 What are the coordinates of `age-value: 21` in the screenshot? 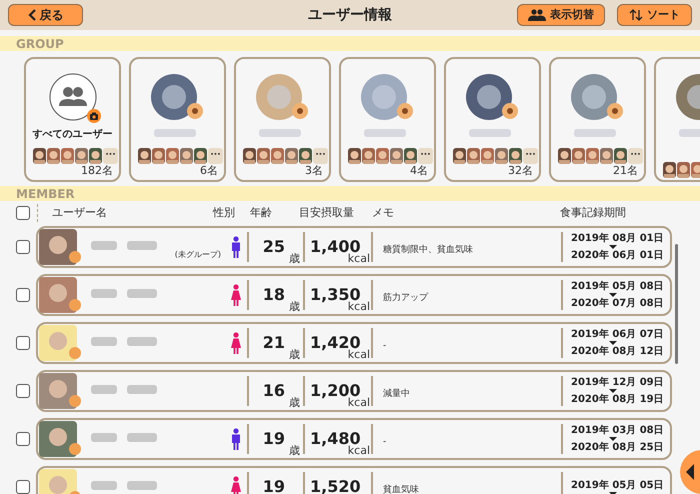 It's located at (273, 343).